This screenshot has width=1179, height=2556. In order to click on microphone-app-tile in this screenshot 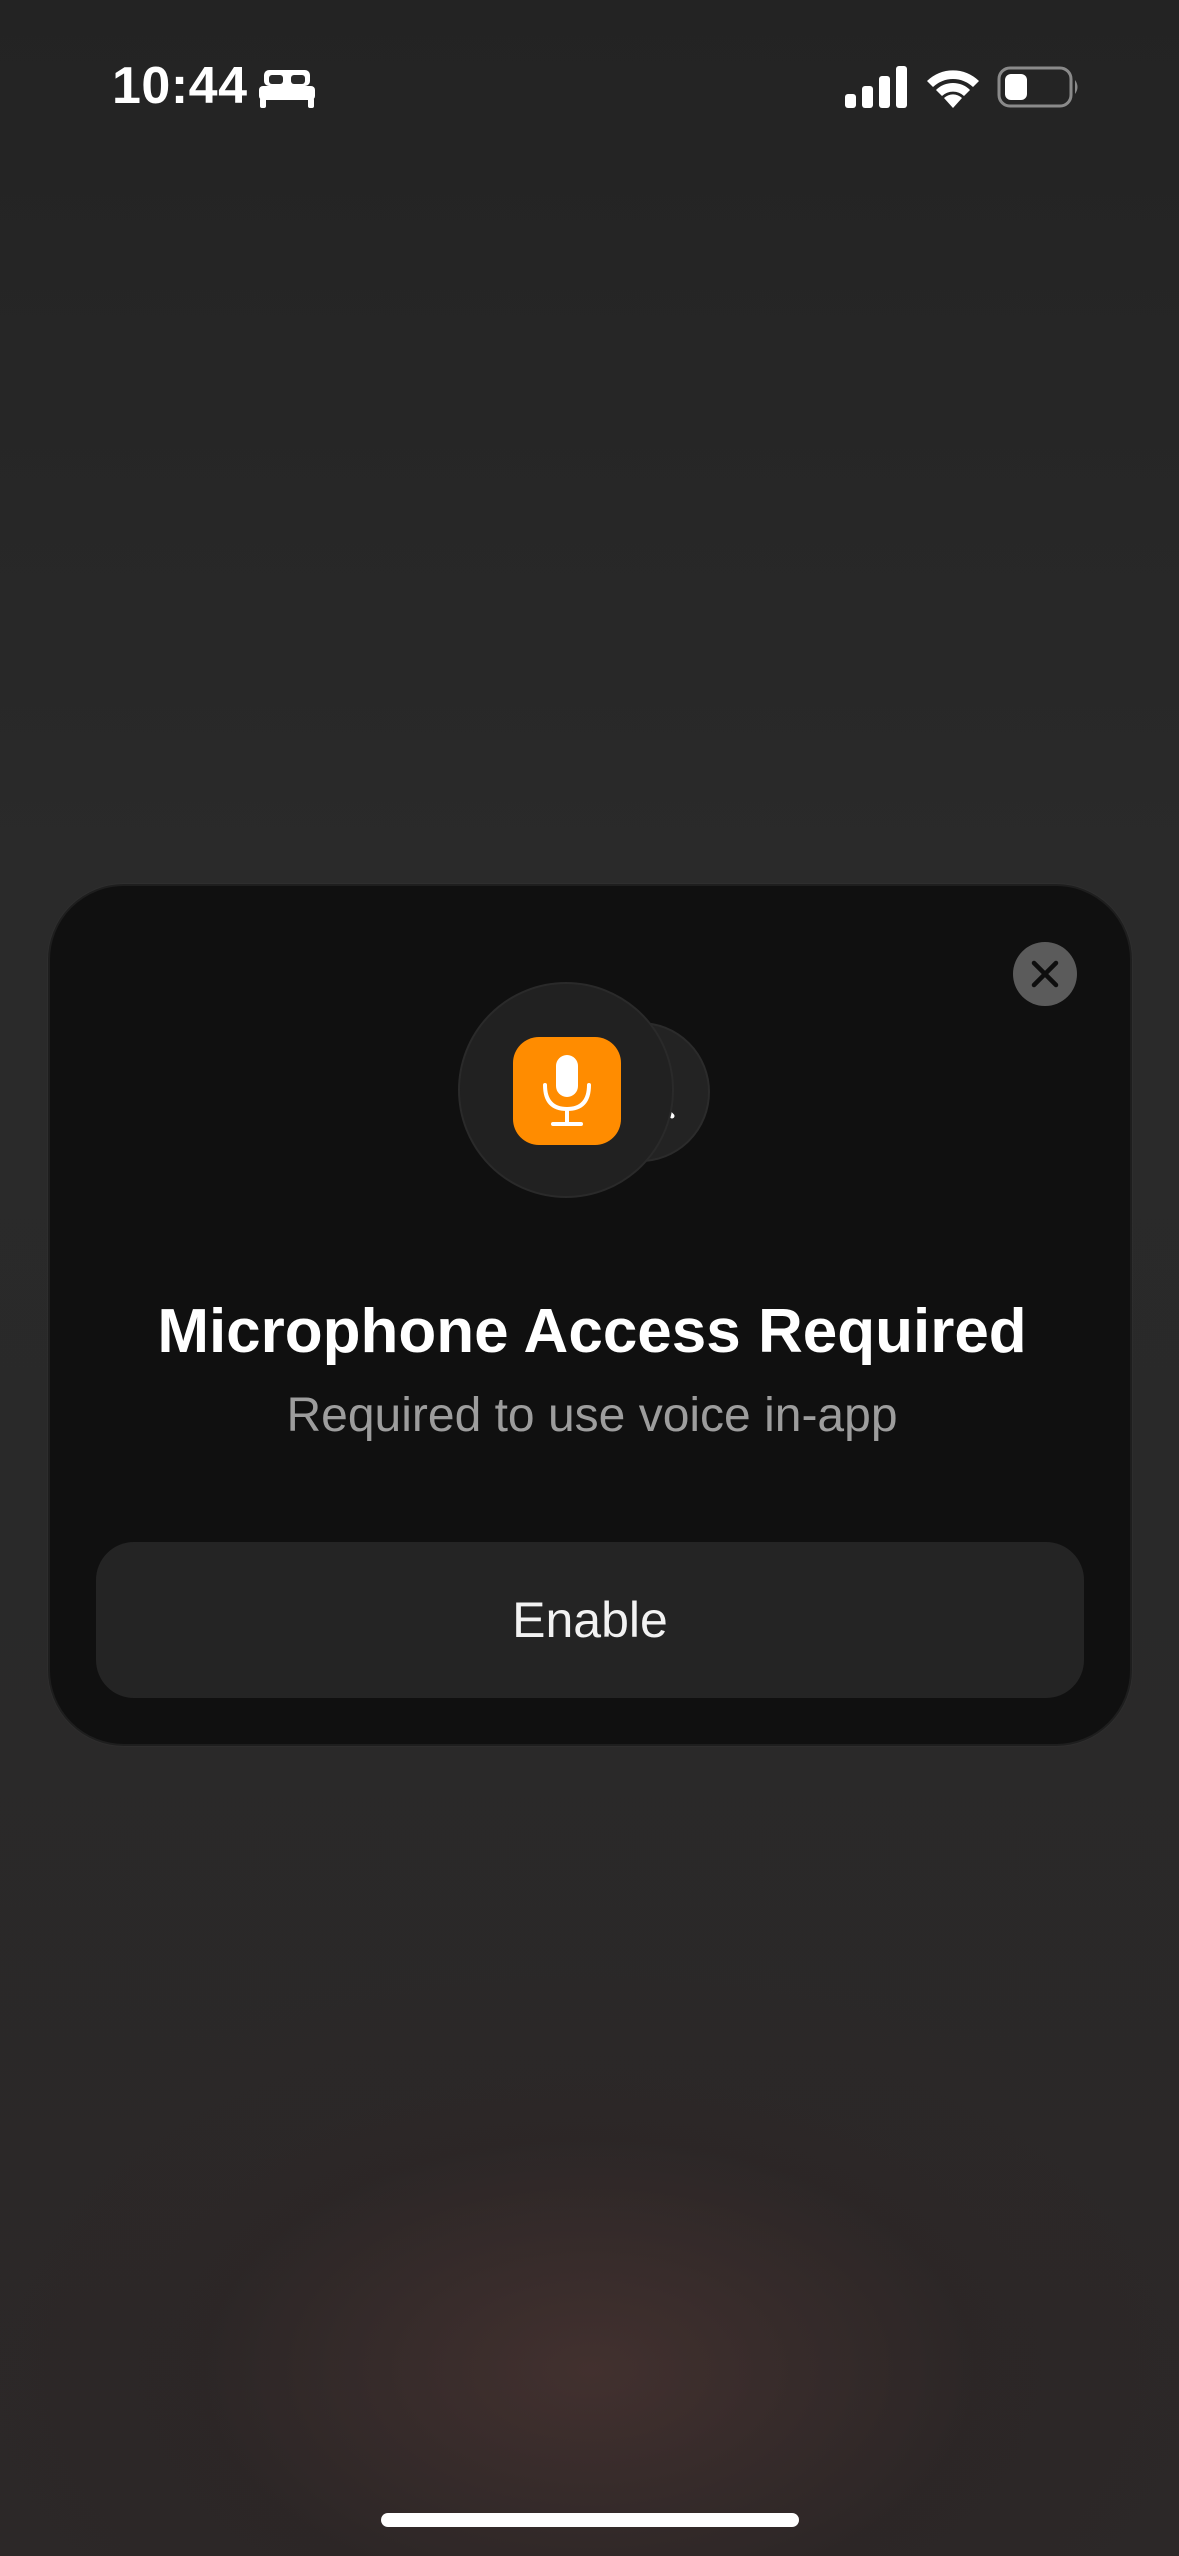, I will do `click(567, 1091)`.